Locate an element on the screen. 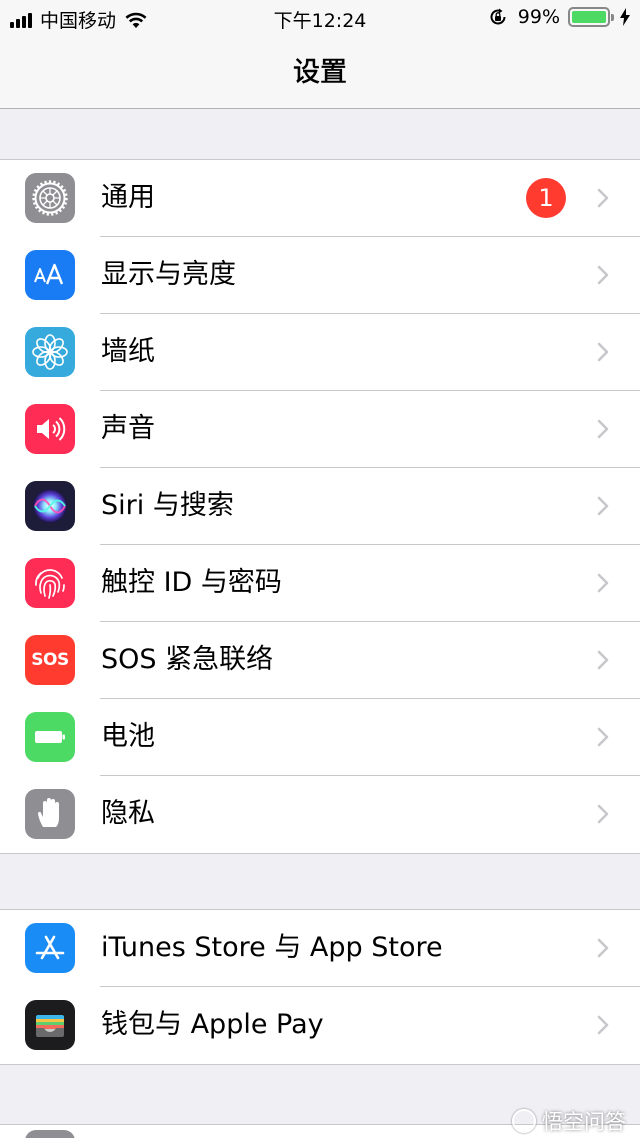  row-label: 通用 is located at coordinates (128, 197).